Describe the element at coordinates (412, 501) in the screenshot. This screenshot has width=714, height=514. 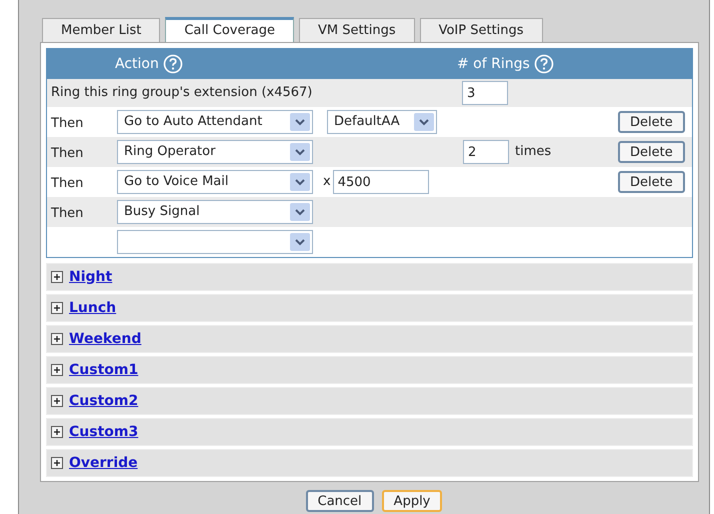
I see `apply-button: Apply` at that location.